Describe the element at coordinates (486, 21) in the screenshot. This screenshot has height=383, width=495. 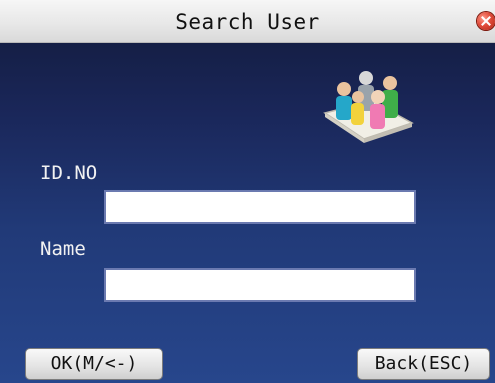
I see `close-icon` at that location.